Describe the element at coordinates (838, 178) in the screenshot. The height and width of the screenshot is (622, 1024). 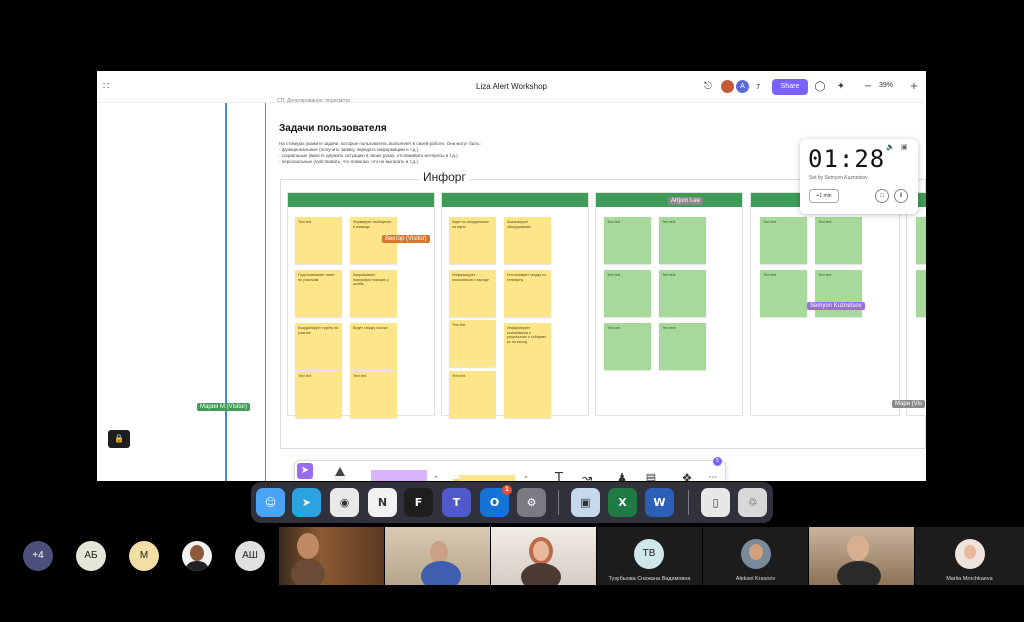
I see `timer-set-by: Set by Semyon Kuznetsov` at that location.